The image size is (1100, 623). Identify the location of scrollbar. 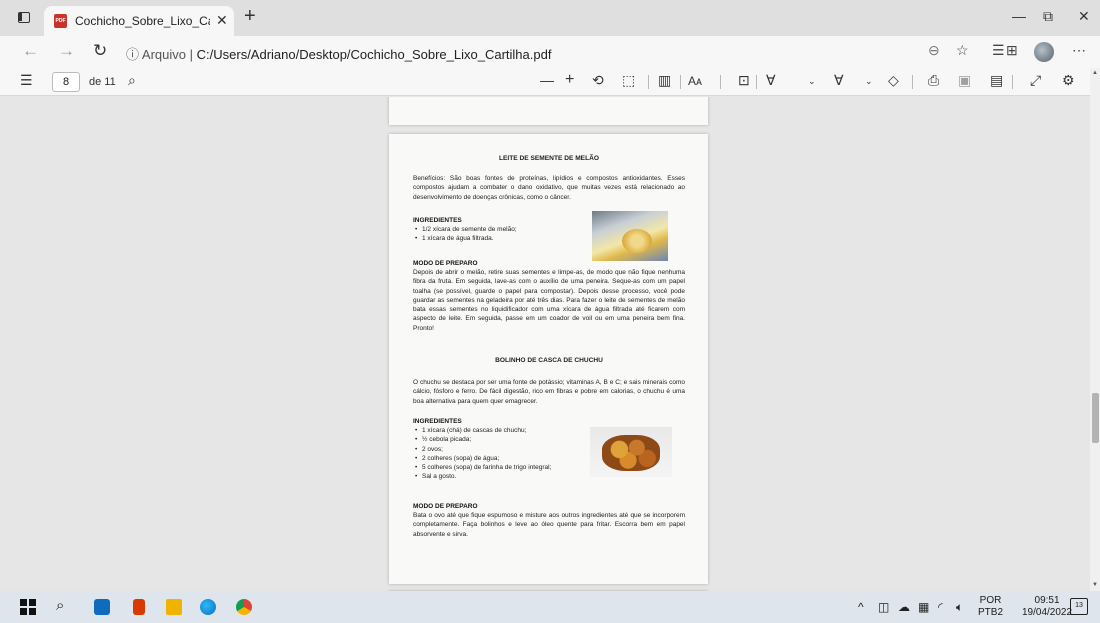
(1095, 329).